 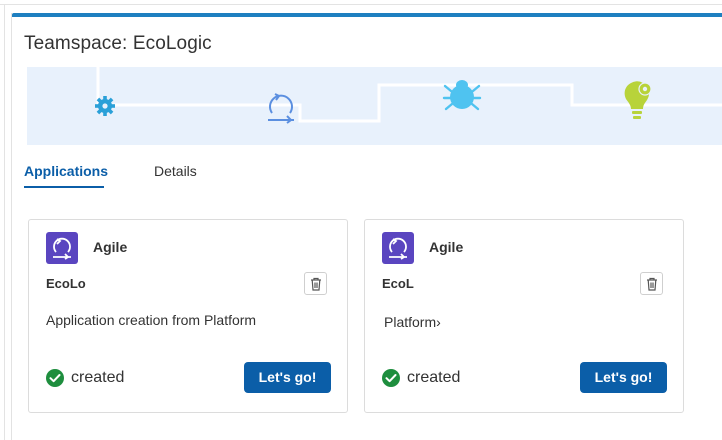 I want to click on idea-gear-icon, so click(x=638, y=100).